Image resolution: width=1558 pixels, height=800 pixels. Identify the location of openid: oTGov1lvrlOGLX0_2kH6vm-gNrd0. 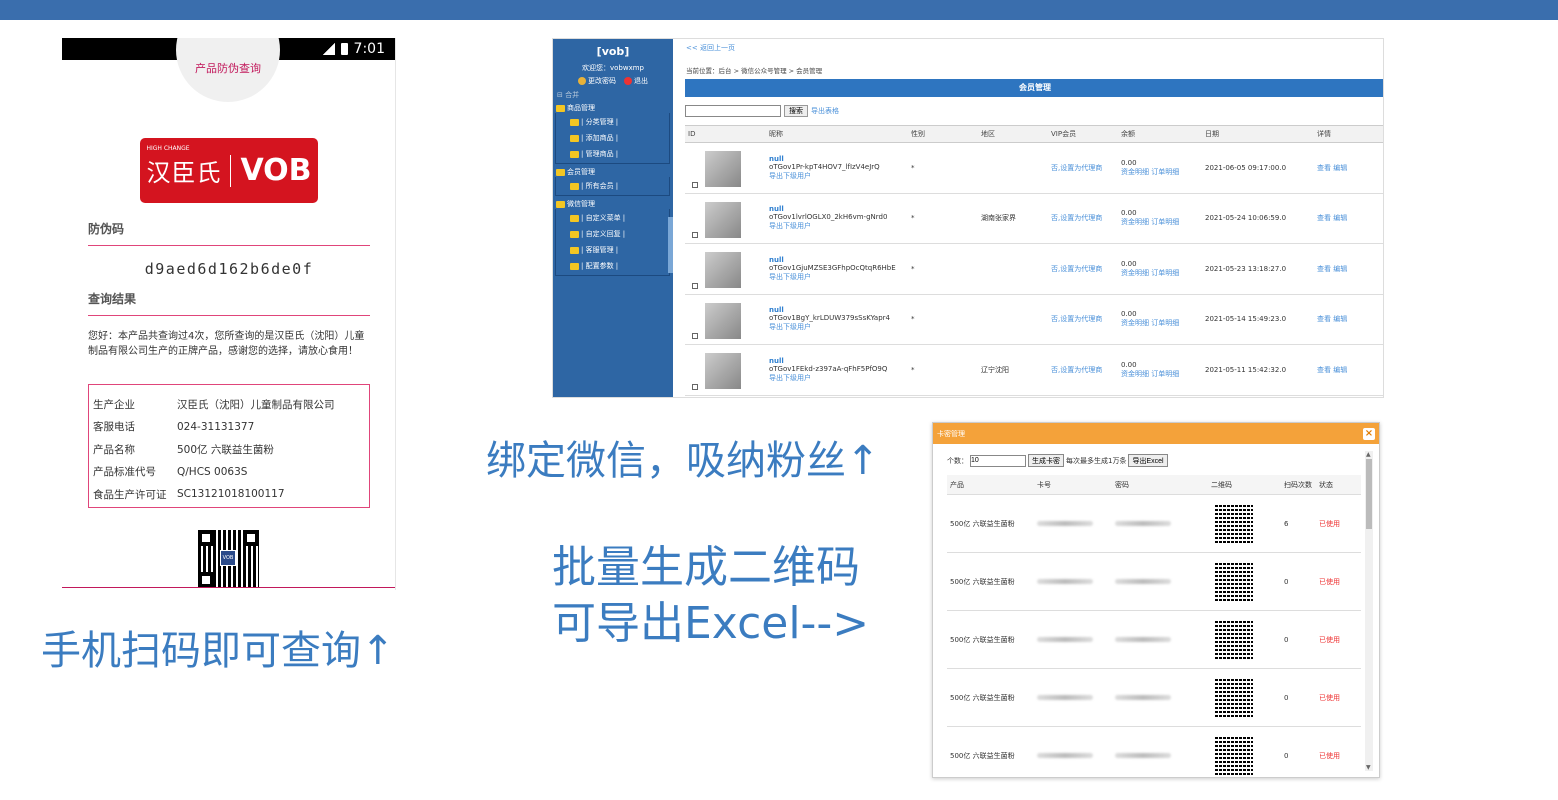
(828, 217).